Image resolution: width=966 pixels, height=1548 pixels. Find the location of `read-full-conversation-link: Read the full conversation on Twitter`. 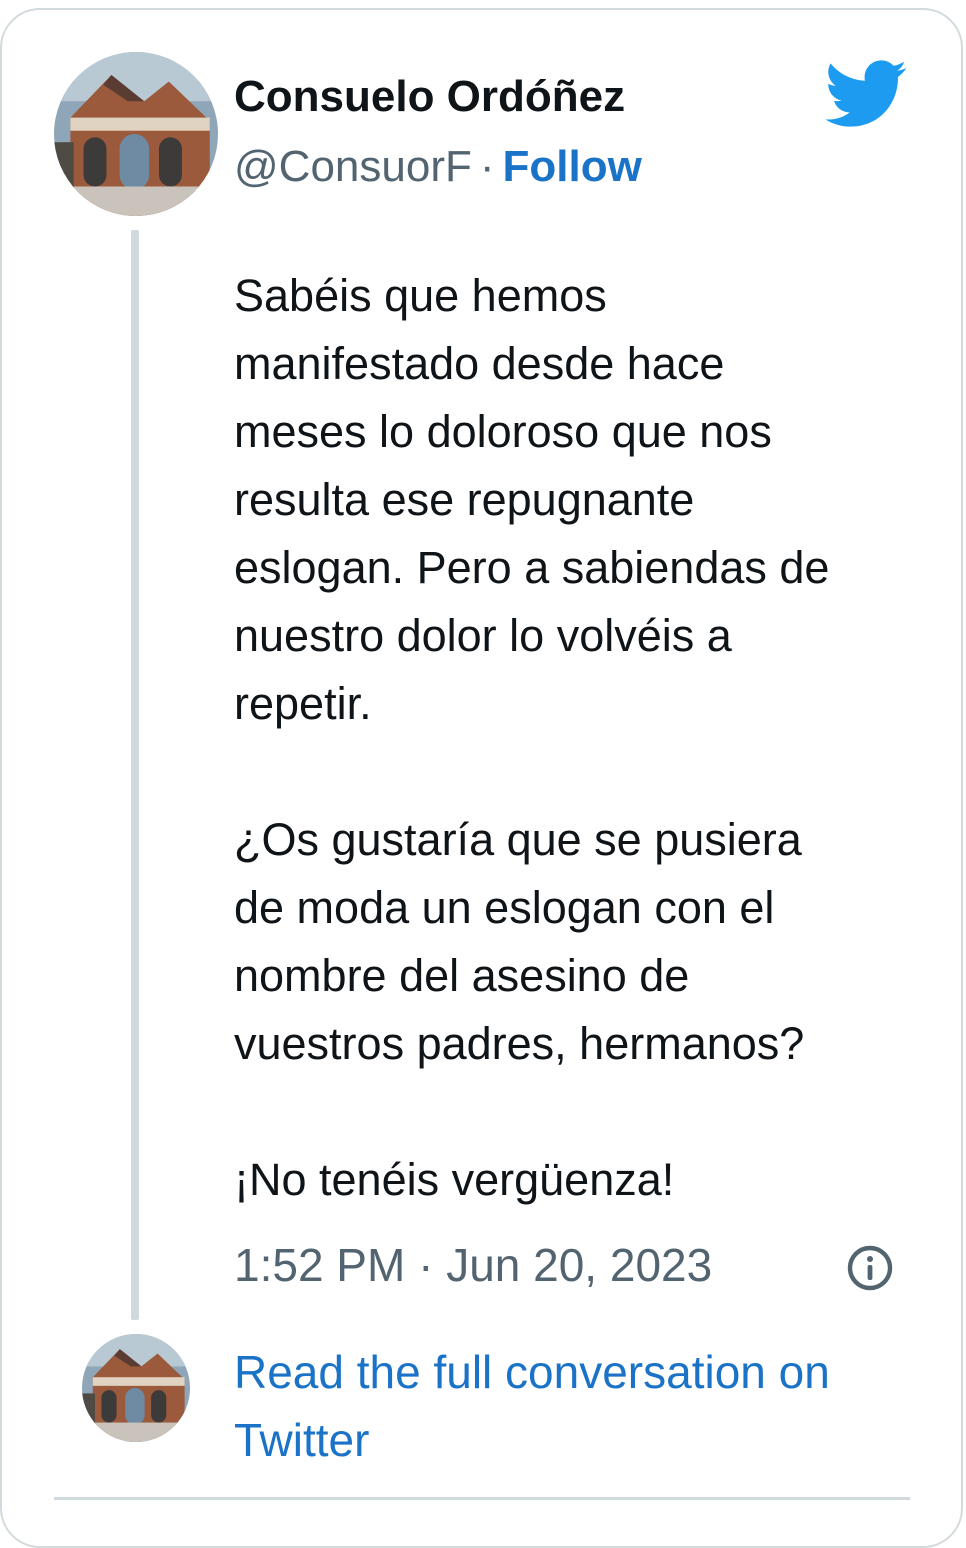

read-full-conversation-link: Read the full conversation on Twitter is located at coordinates (579, 1406).